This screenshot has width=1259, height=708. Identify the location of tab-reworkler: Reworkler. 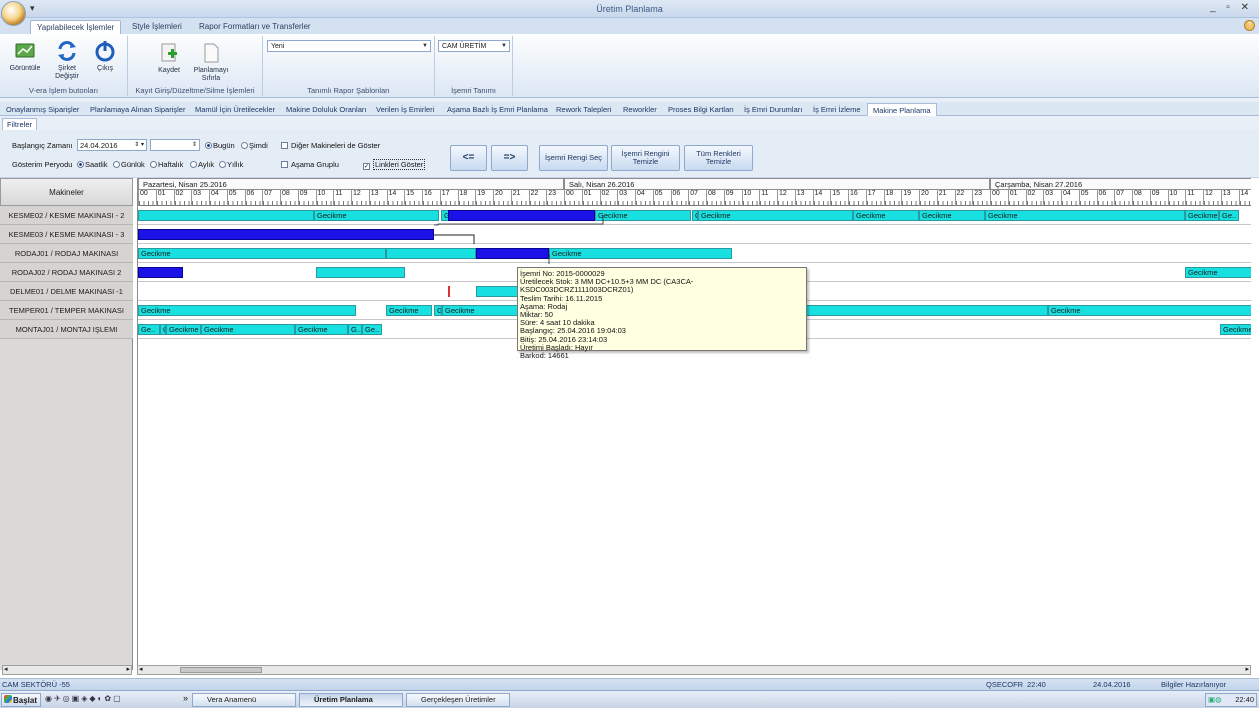
(640, 109).